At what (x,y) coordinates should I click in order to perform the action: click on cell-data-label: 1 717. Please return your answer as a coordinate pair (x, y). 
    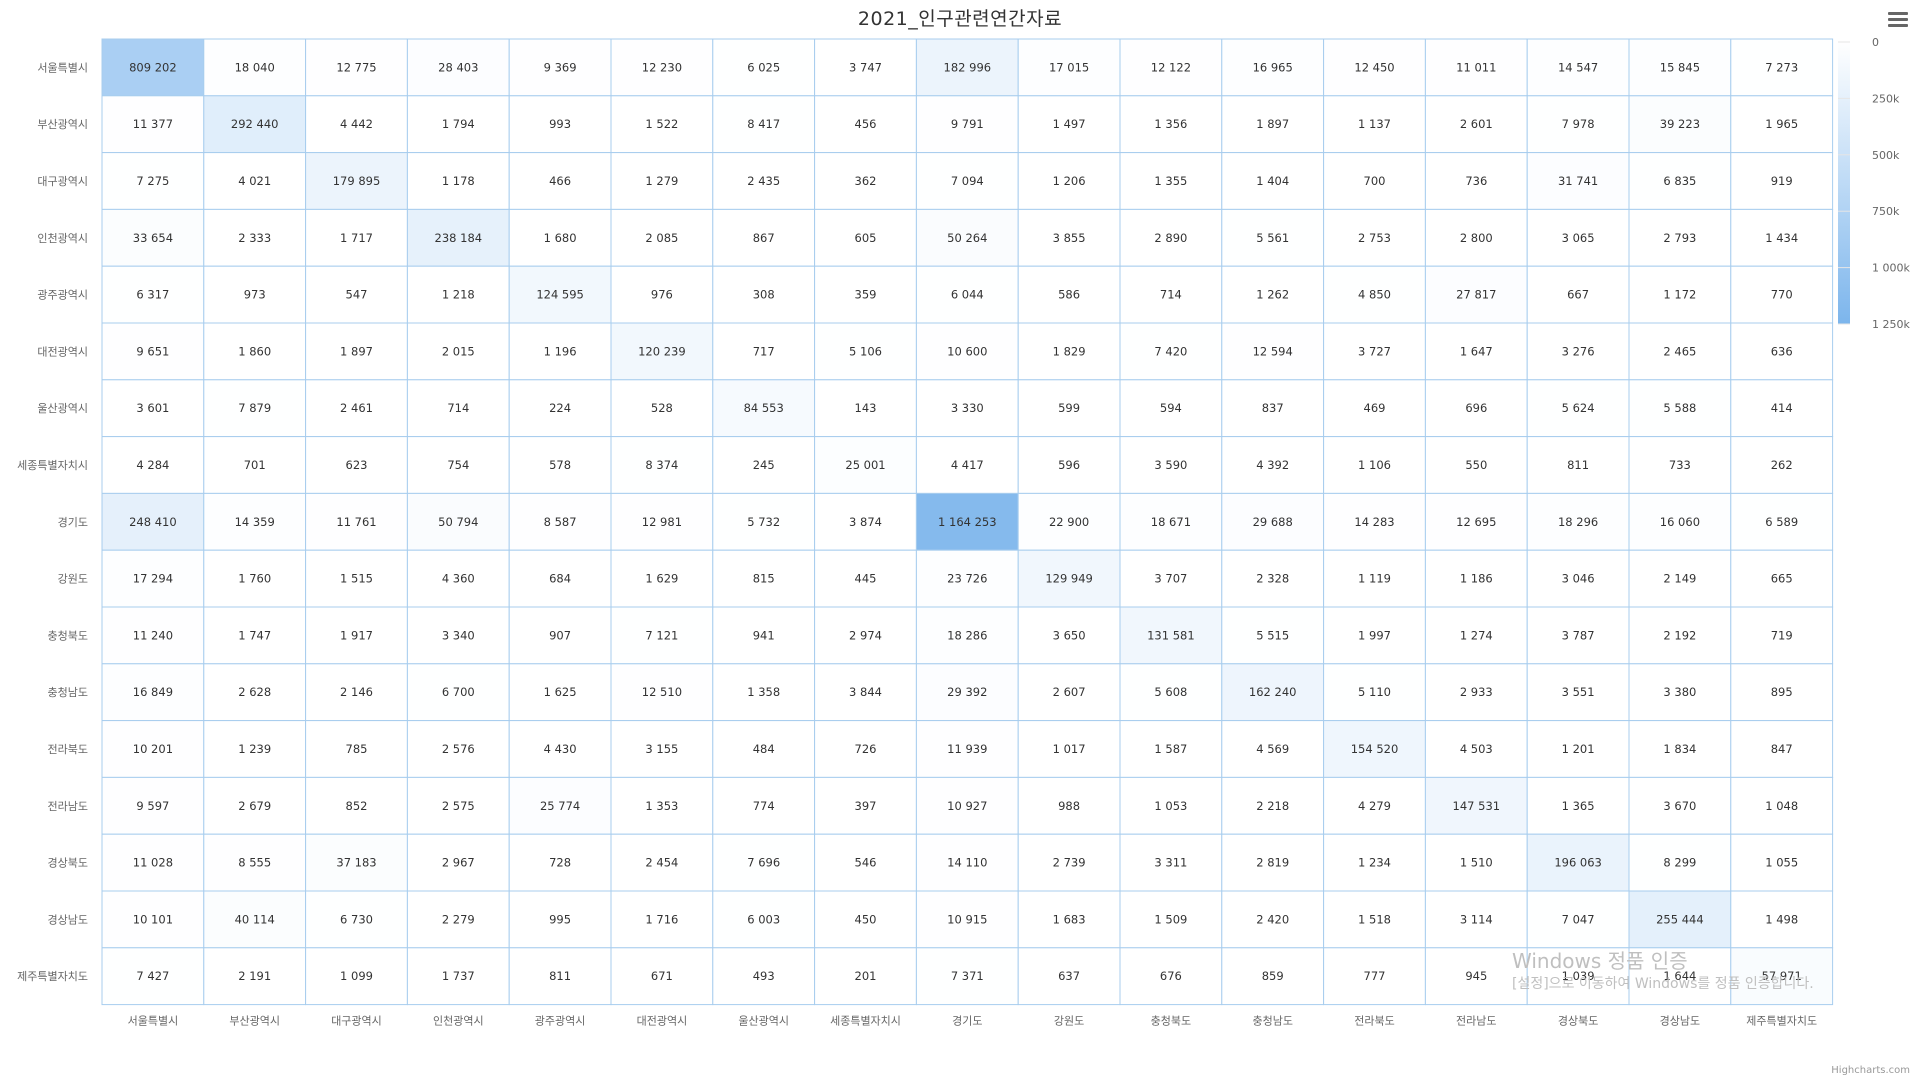
    Looking at the image, I should click on (356, 238).